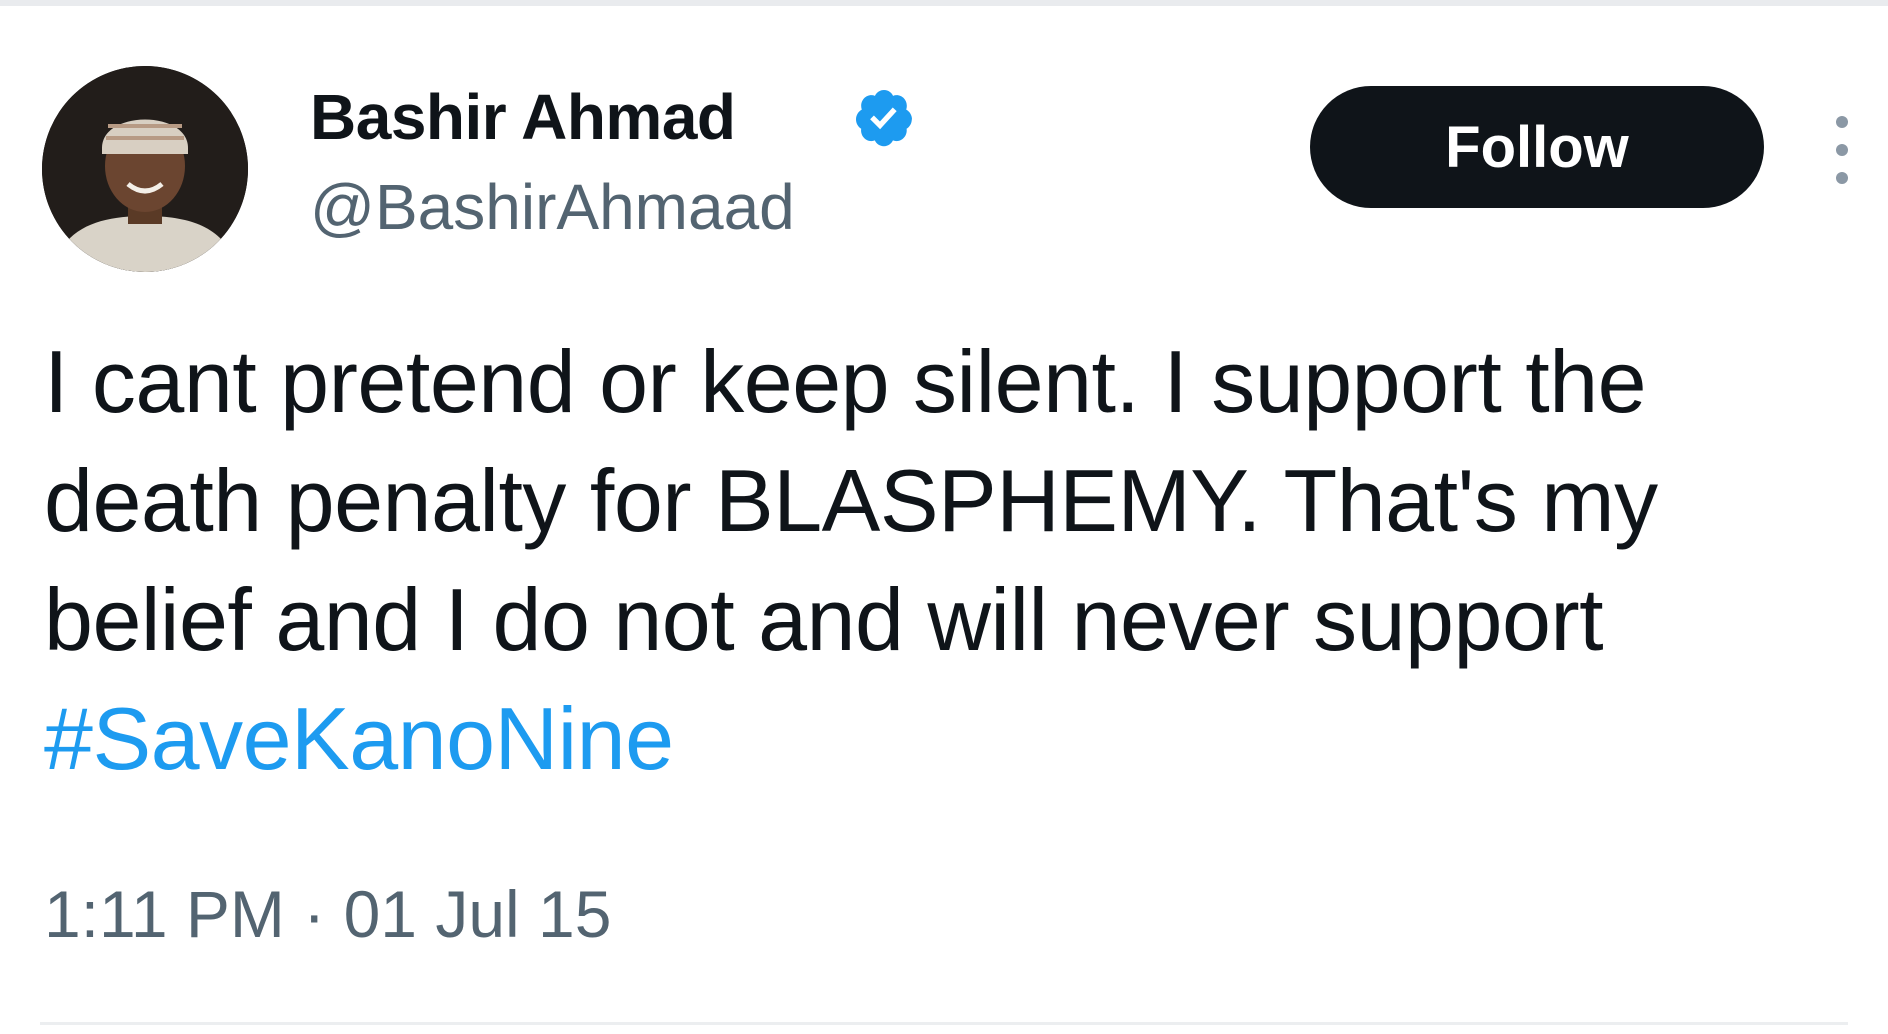 The height and width of the screenshot is (1034, 1888). Describe the element at coordinates (552, 207) in the screenshot. I see `author-handle: @BashirAhmaad` at that location.